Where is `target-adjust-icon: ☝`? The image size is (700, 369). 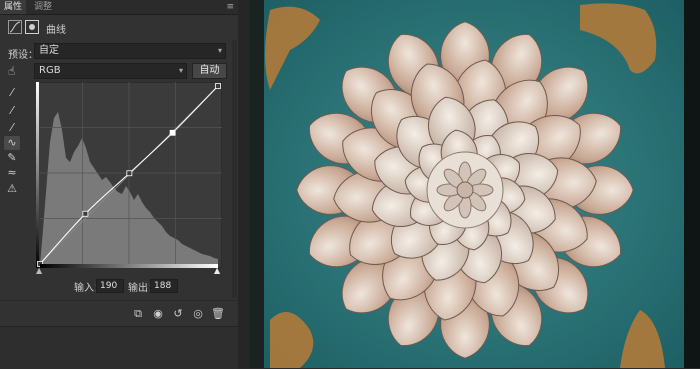
target-adjust-icon: ☝ is located at coordinates (11, 71).